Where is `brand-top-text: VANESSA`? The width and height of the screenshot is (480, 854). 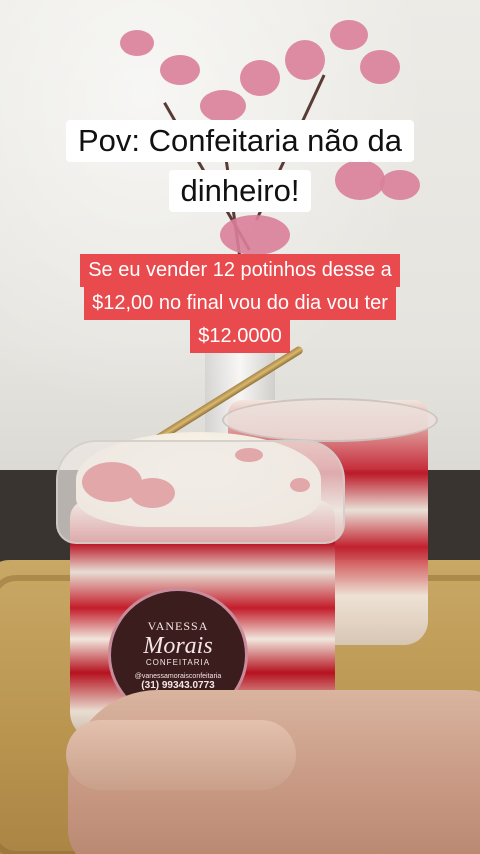 brand-top-text: VANESSA is located at coordinates (178, 626).